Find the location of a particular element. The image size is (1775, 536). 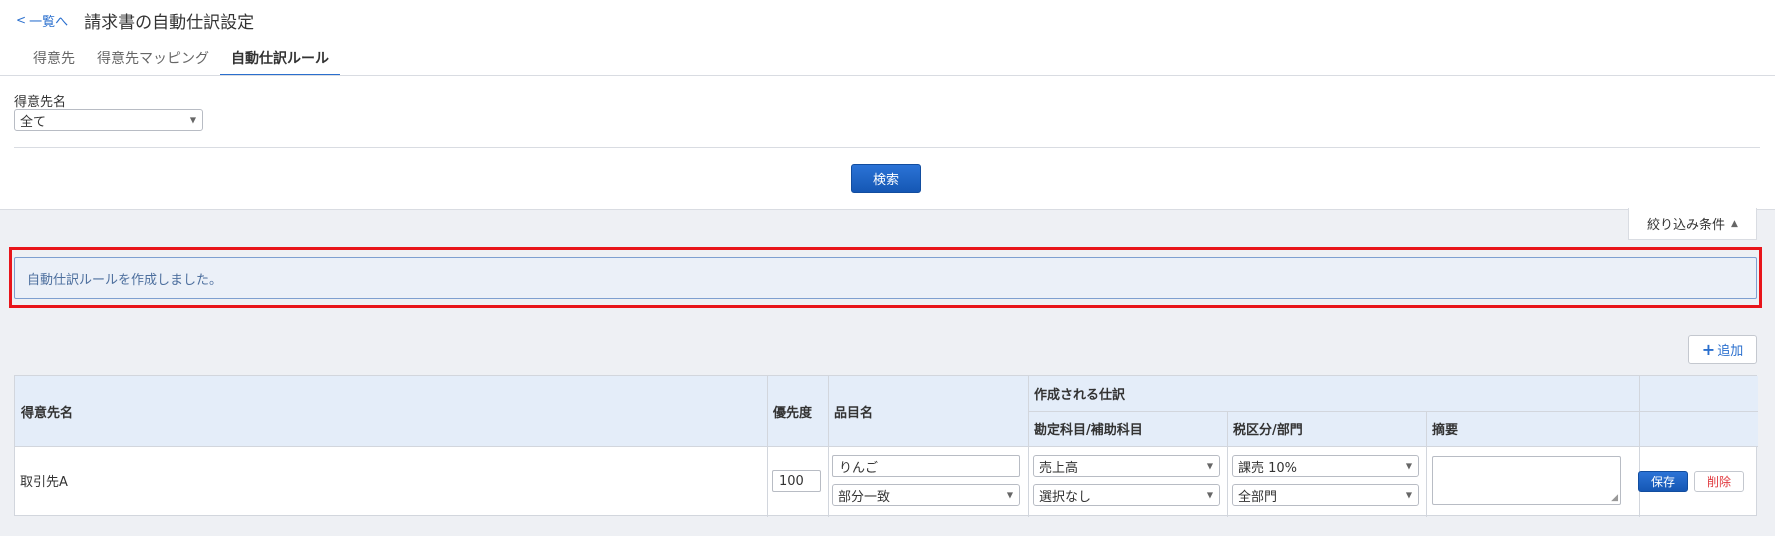

header-middle-border is located at coordinates (1393, 411).